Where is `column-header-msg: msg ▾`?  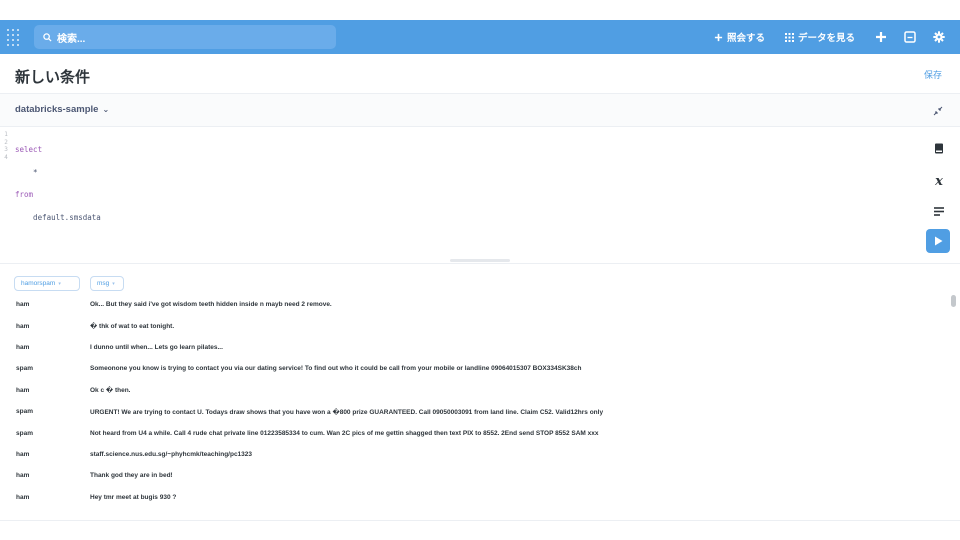 column-header-msg: msg ▾ is located at coordinates (107, 283).